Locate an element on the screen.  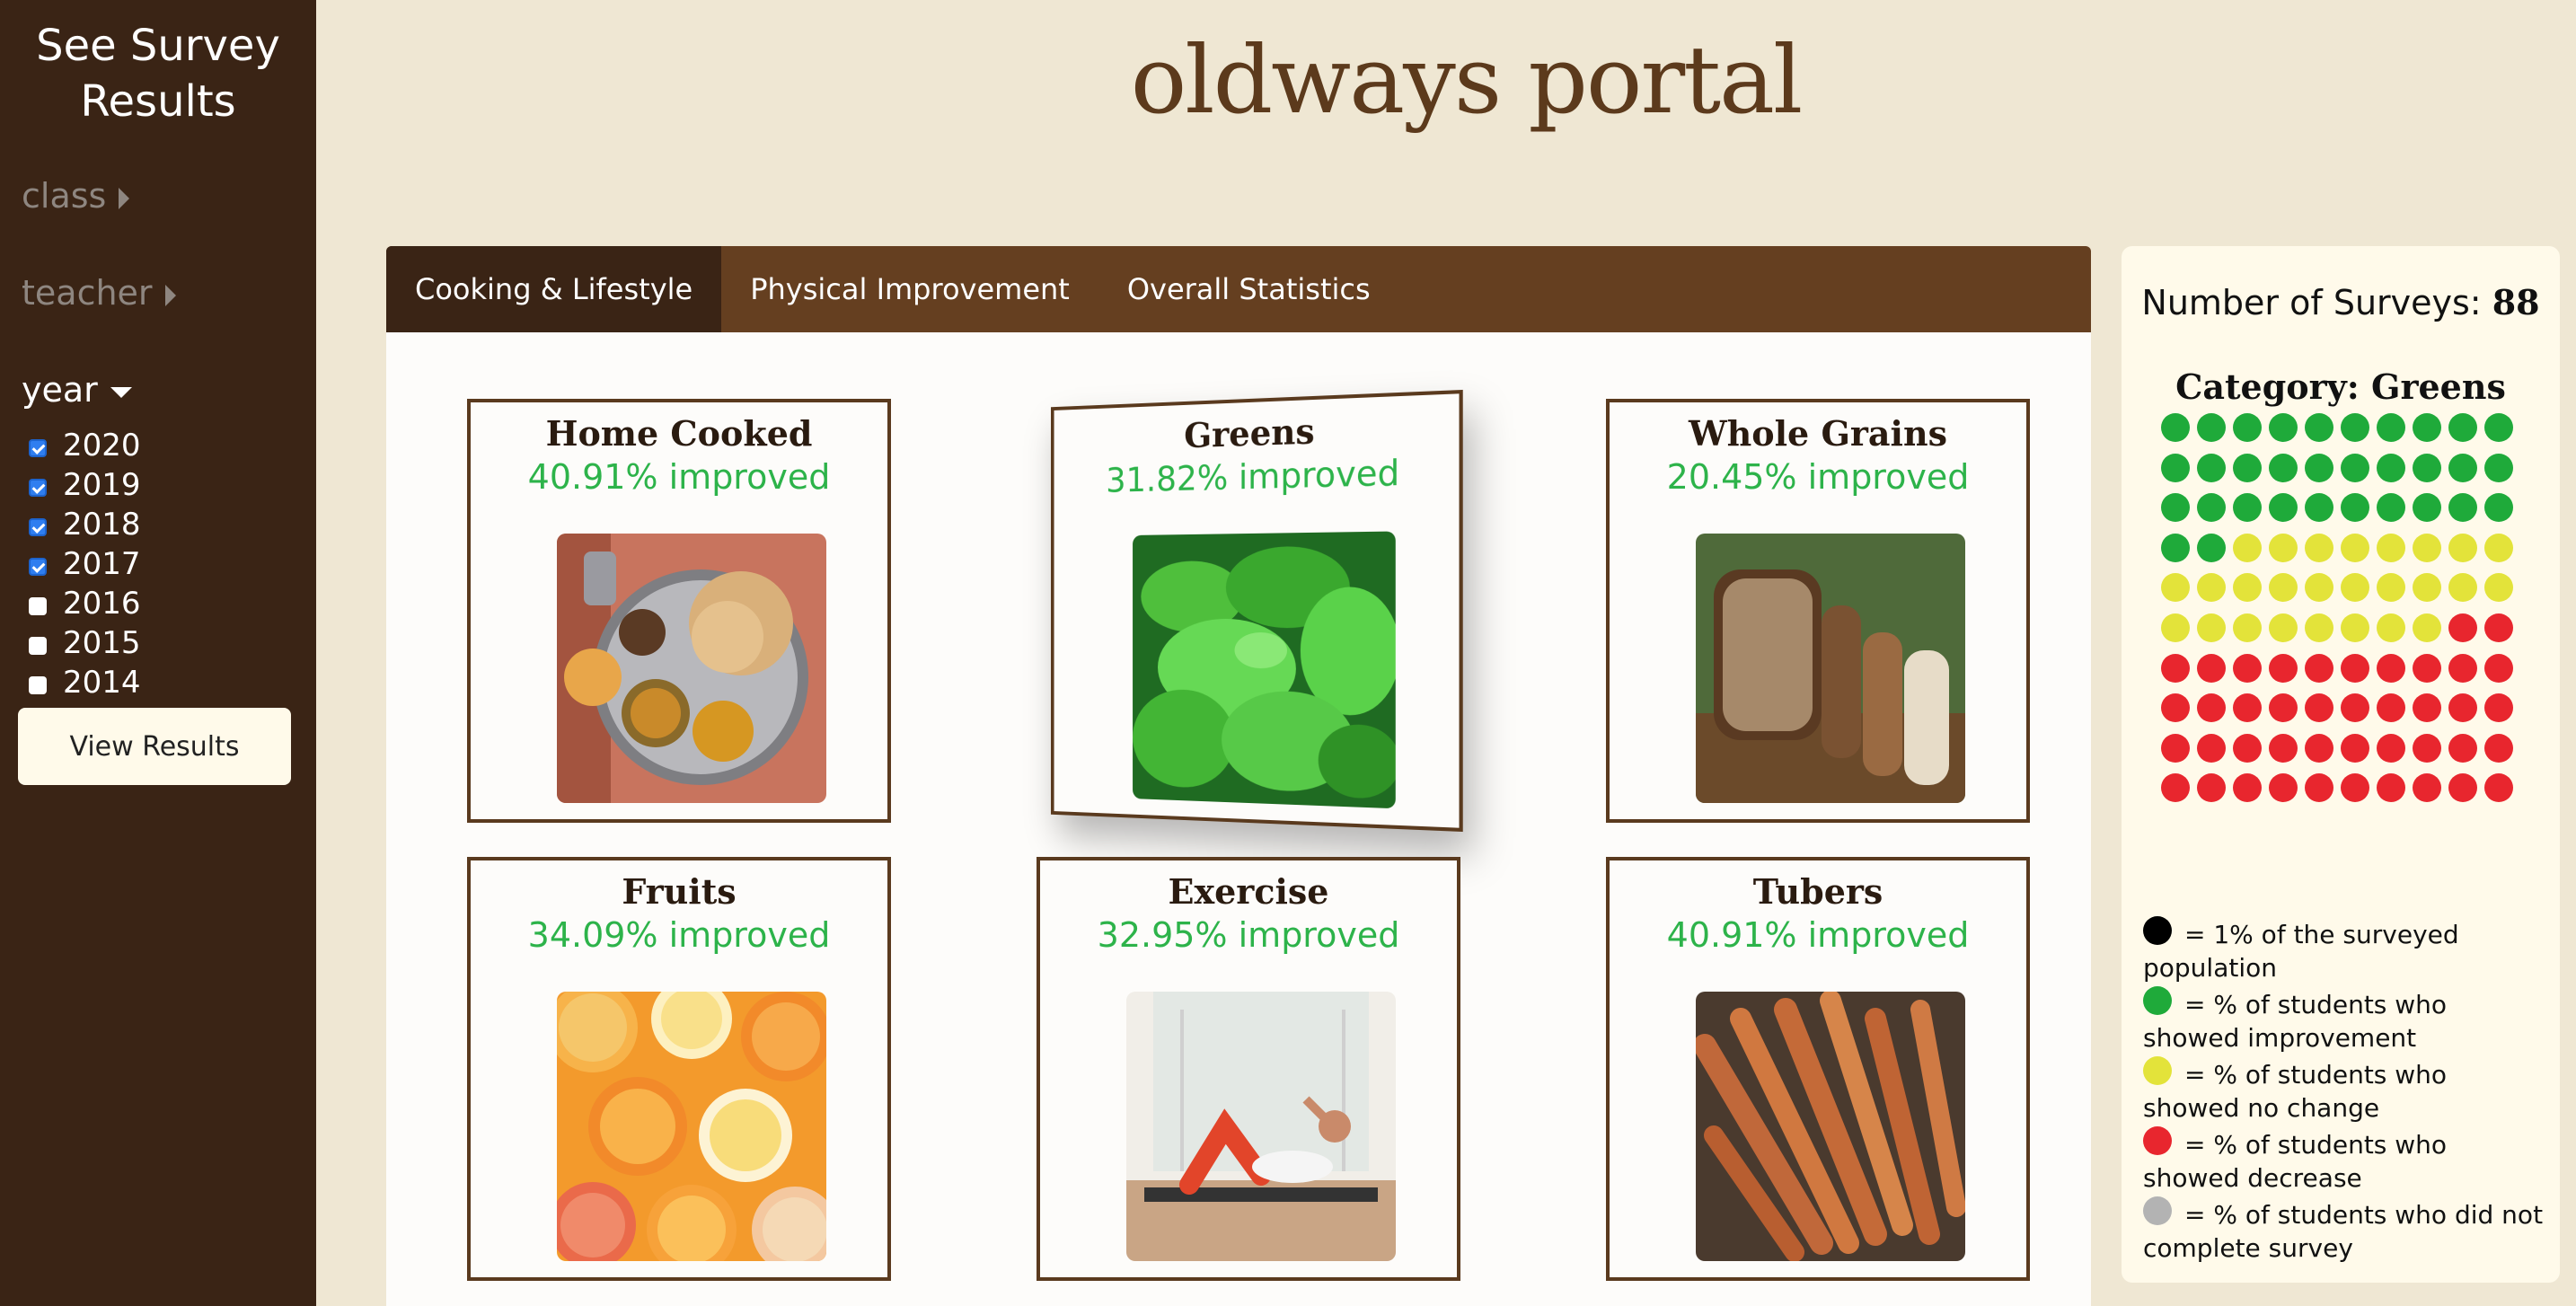
checkbox-2019 is located at coordinates (38, 488).